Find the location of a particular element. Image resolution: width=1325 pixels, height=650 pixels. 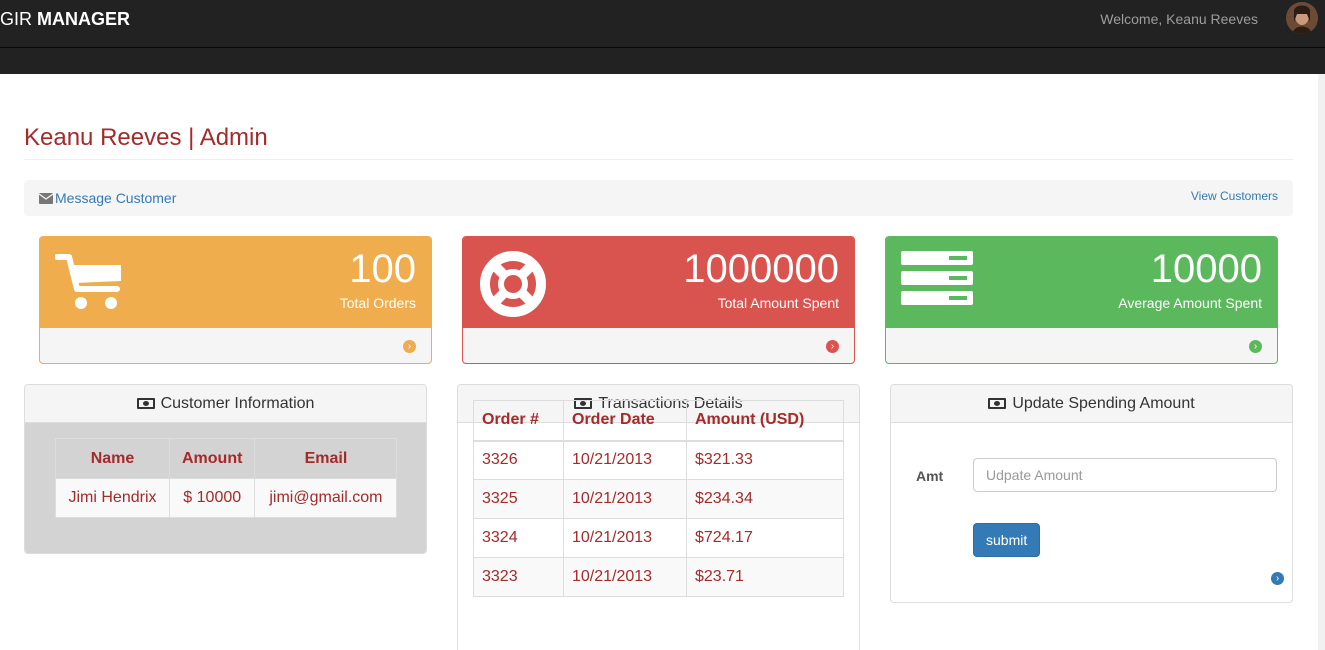

stat-value: 10000 is located at coordinates (1206, 269).